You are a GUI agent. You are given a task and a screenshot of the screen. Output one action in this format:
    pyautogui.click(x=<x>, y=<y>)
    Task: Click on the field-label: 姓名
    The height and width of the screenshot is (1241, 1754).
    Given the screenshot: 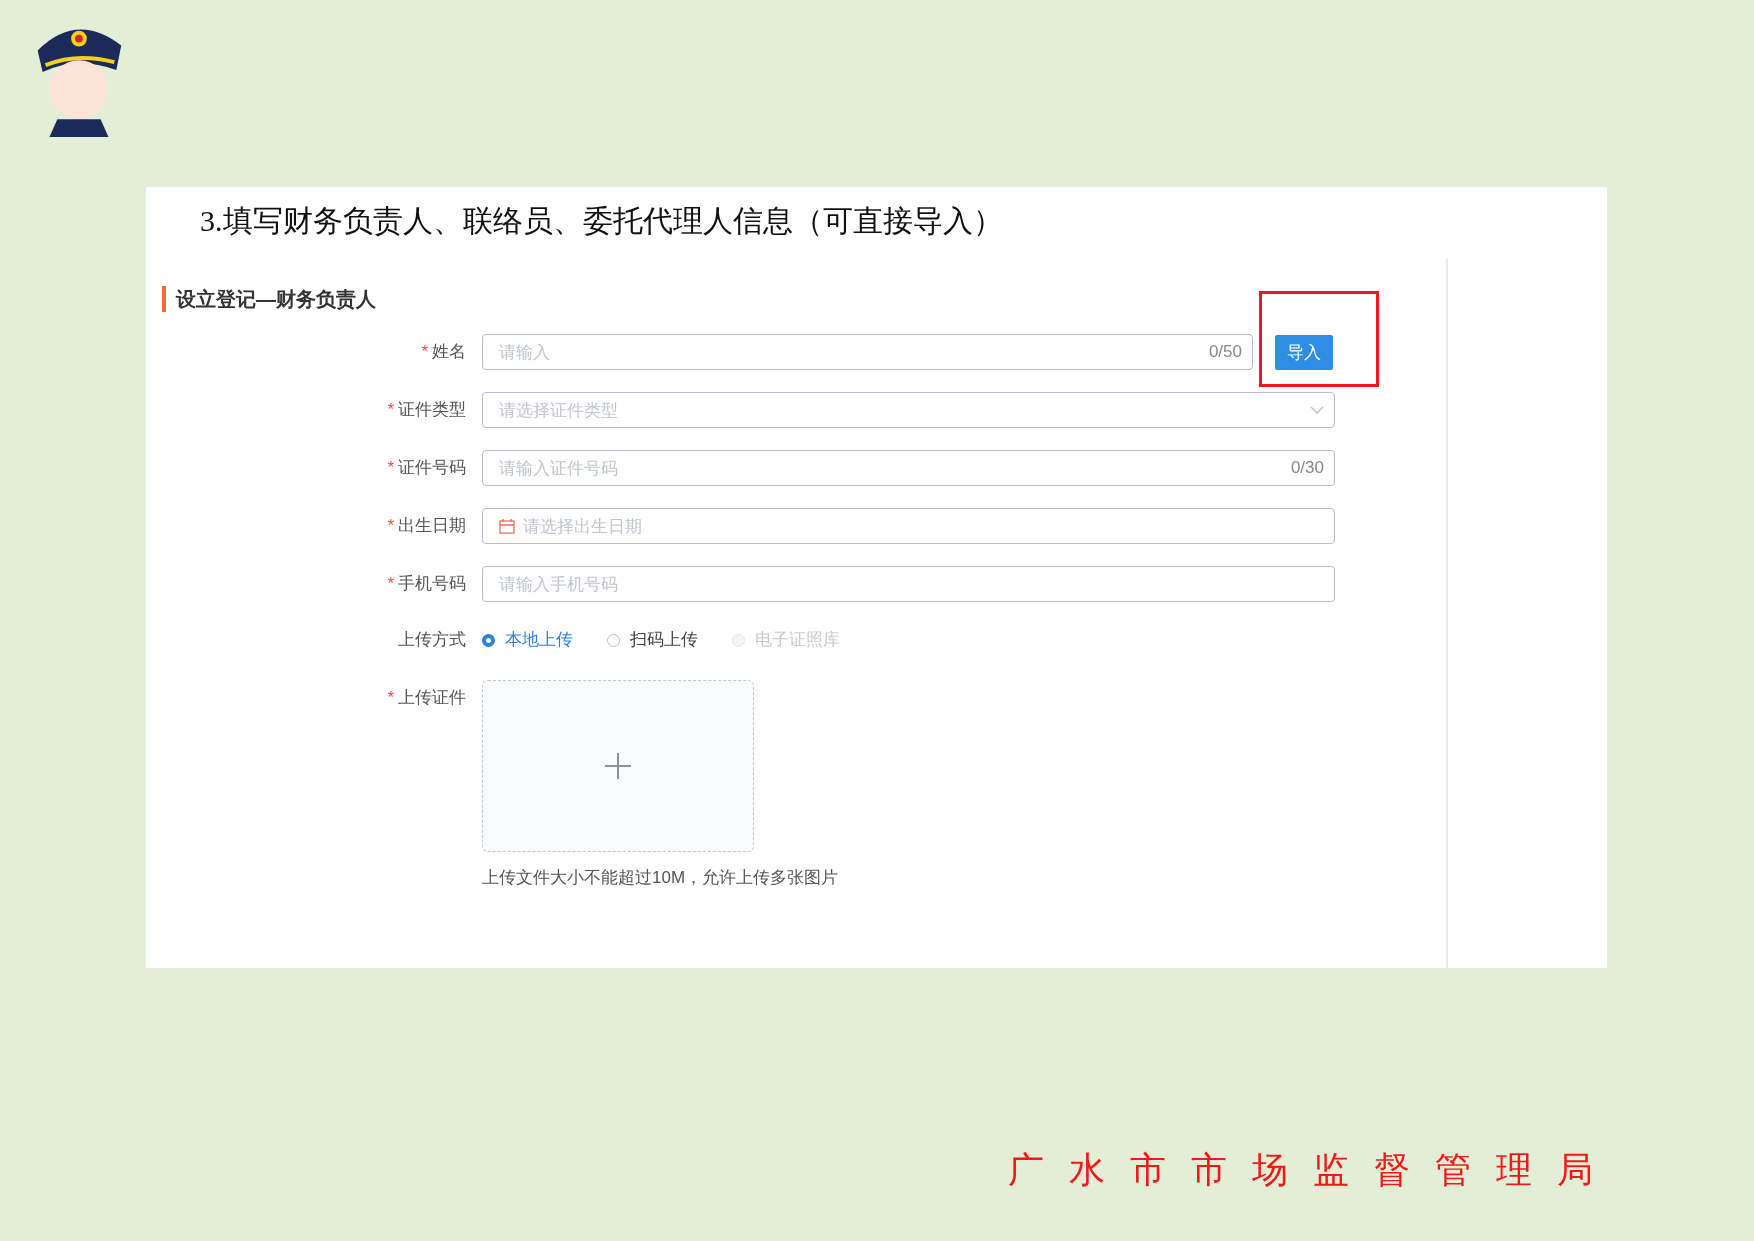 What is the action you would take?
    pyautogui.click(x=449, y=351)
    